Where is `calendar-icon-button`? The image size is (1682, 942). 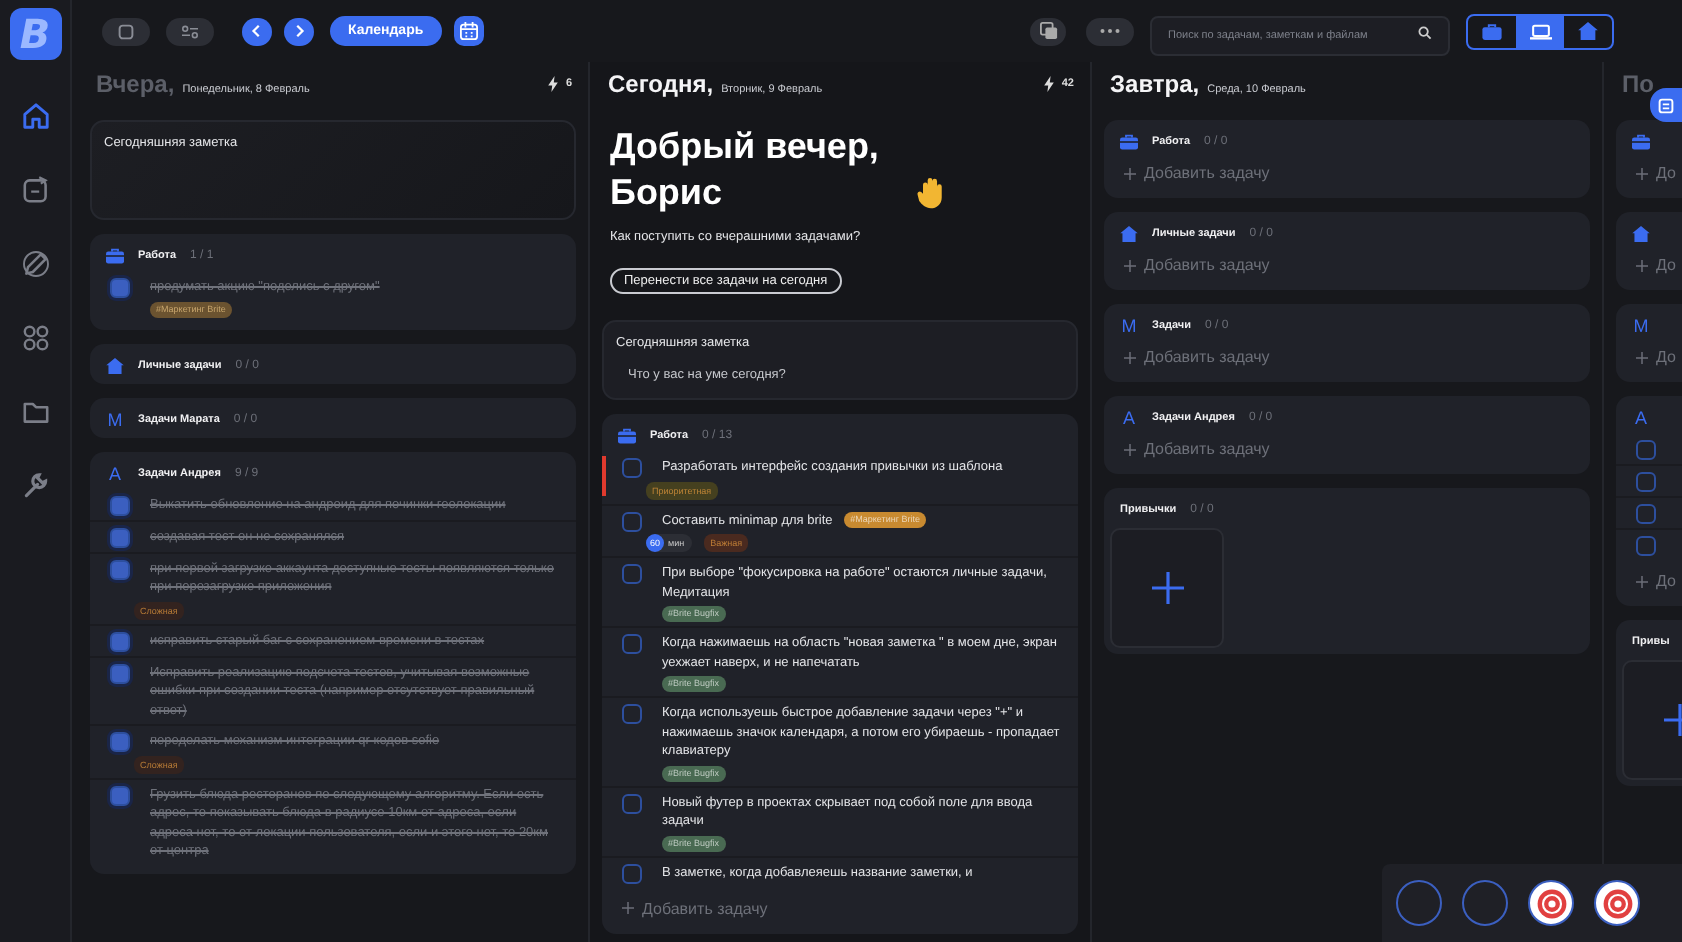
calendar-icon-button is located at coordinates (468, 31).